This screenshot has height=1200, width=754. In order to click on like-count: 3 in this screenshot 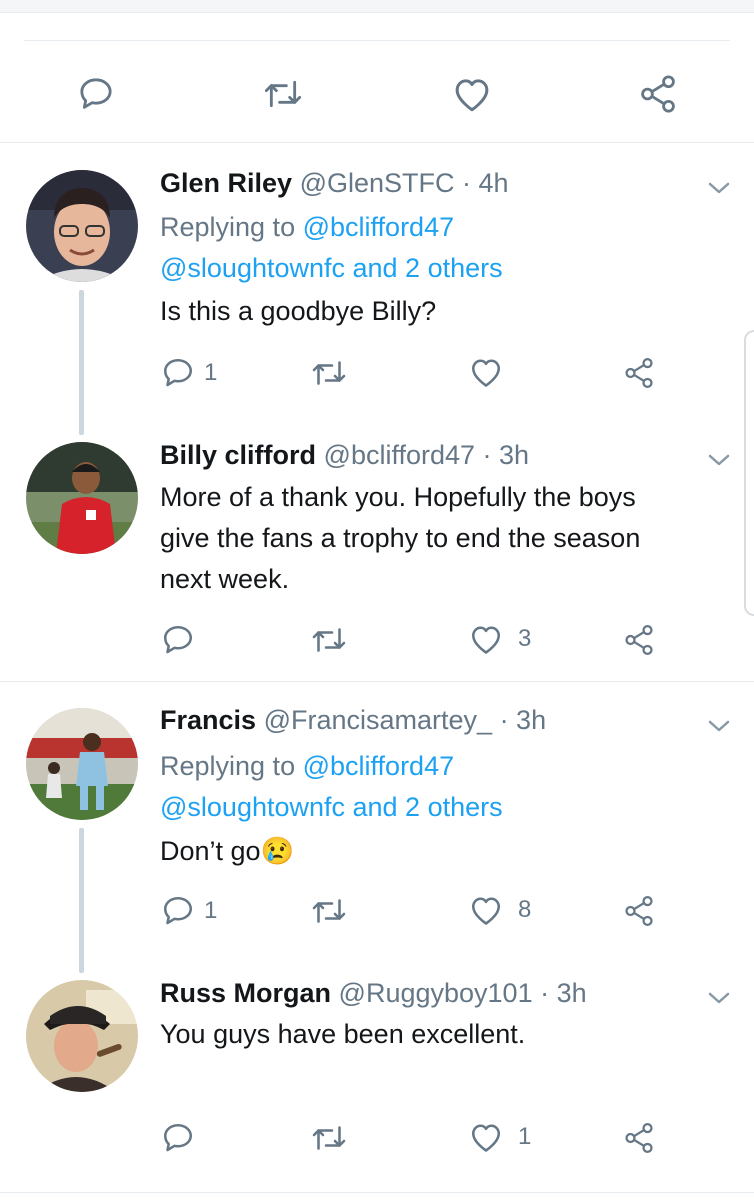, I will do `click(525, 638)`.